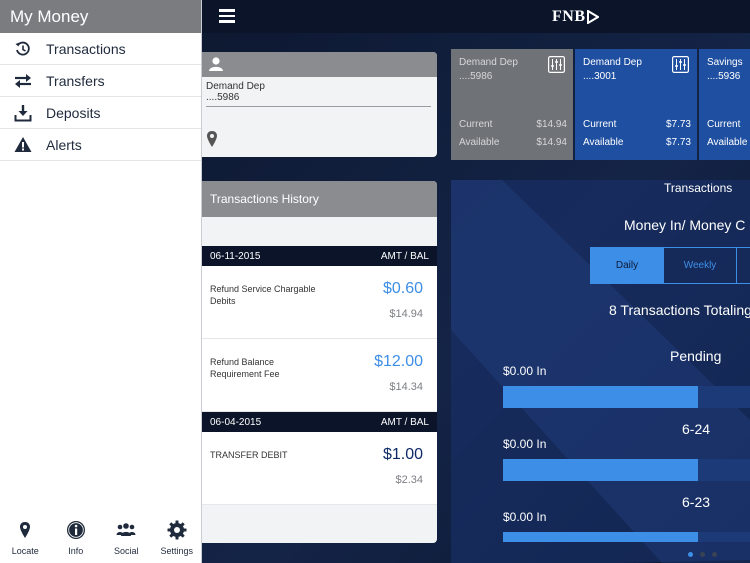  I want to click on menu-item-transactions: Transactions, so click(100, 49).